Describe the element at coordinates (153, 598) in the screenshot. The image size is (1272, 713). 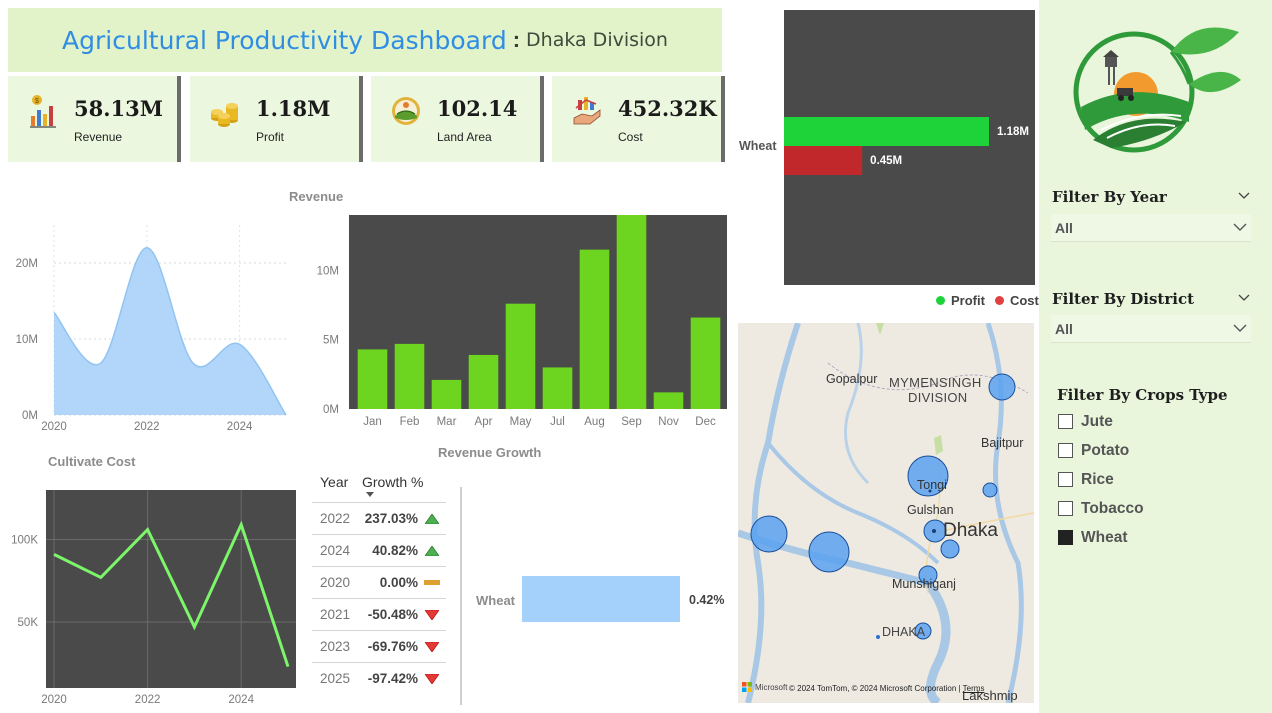
I see `cost-line-chart: 50K 100K 2020 2022 2024` at that location.